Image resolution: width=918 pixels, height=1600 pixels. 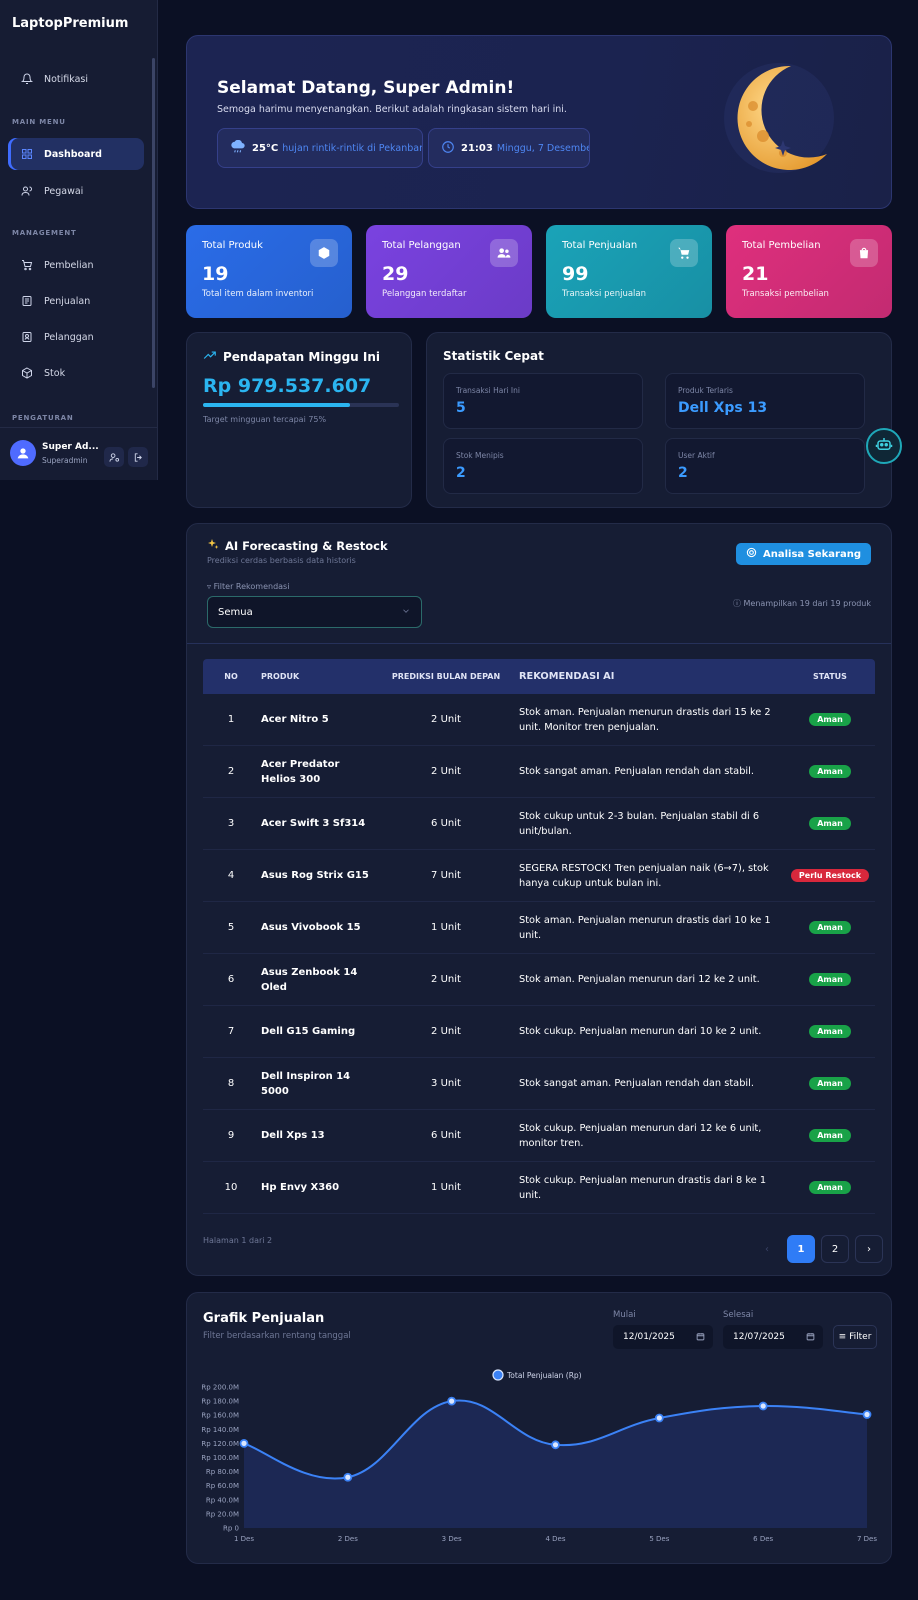 What do you see at coordinates (76, 154) in the screenshot?
I see `sidebar-item-dashboard: Dashboard` at bounding box center [76, 154].